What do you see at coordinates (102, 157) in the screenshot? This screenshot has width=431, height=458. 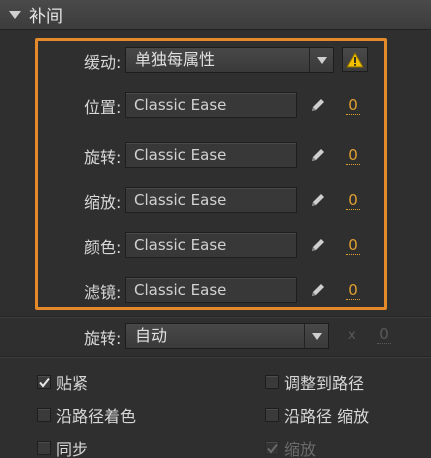 I see `rotation-label: 旋转:` at bounding box center [102, 157].